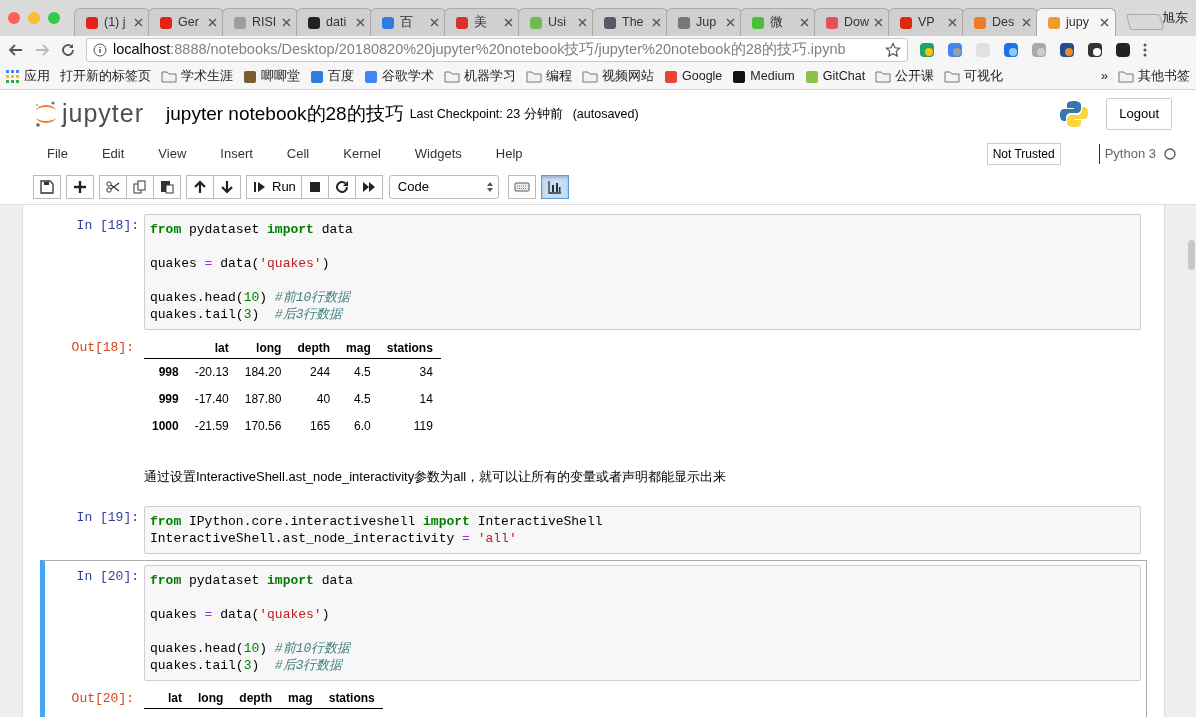 This screenshot has height=717, width=1196. I want to click on bookmark-label: 谷歌学术, so click(408, 76).